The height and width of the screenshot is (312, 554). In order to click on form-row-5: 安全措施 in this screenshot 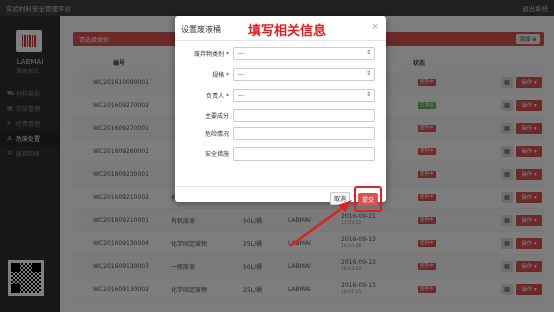, I will do `click(280, 154)`.